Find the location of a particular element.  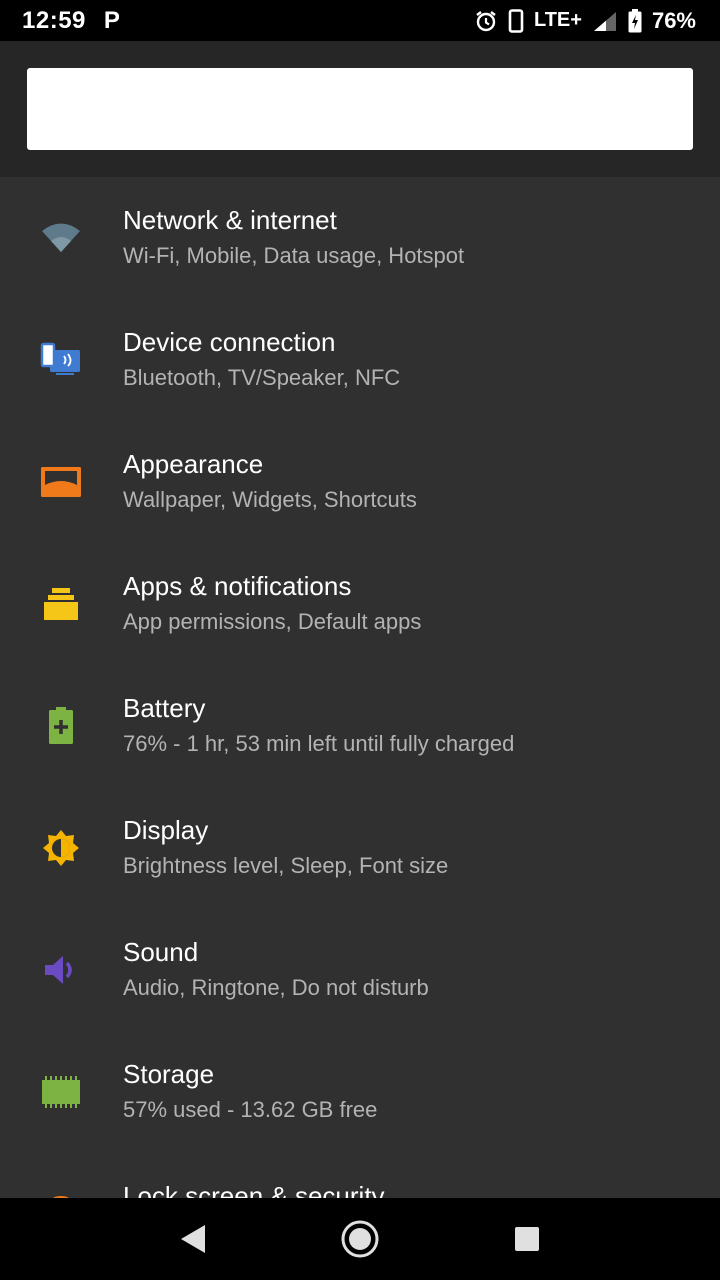

settings-item-title: Storage is located at coordinates (169, 1074).